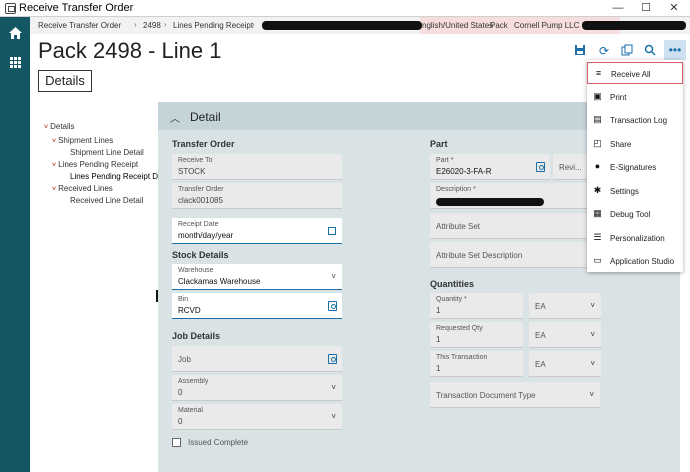  Describe the element at coordinates (107, 152) in the screenshot. I see `tree-item-shipment-line-detail: Shipment Line Detail` at that location.